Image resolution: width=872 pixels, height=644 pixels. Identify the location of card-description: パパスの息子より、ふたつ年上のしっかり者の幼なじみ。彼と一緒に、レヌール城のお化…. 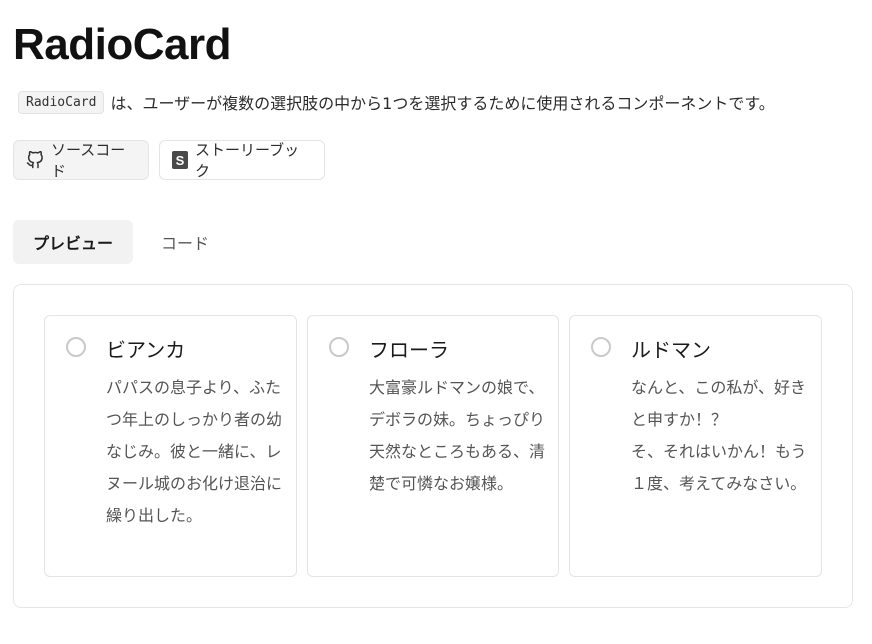
(194, 451).